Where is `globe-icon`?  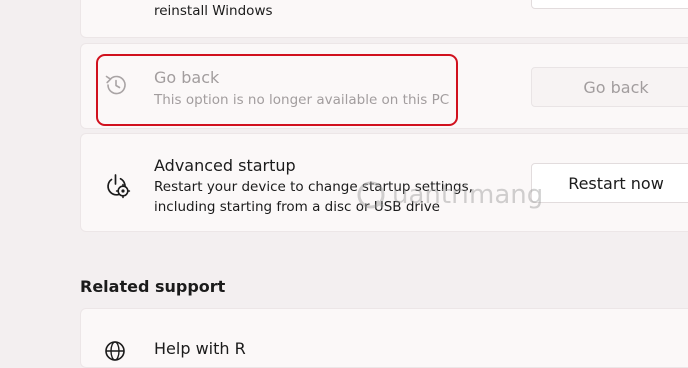
globe-icon is located at coordinates (115, 351).